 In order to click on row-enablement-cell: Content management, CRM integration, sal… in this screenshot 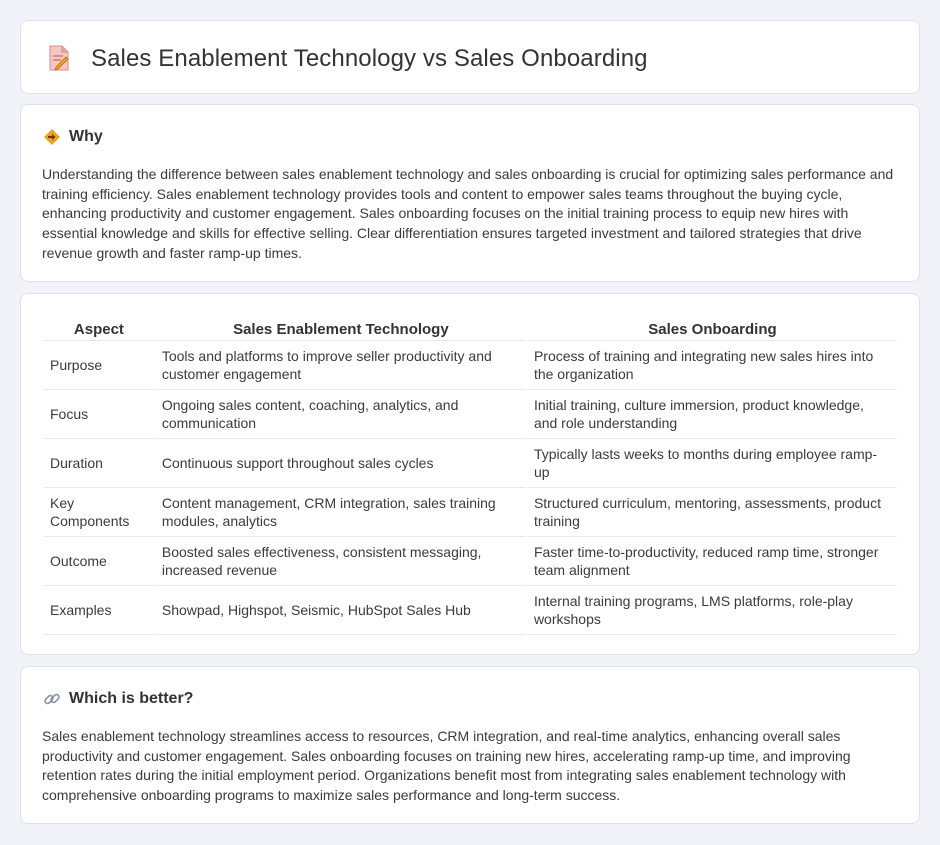, I will do `click(340, 512)`.